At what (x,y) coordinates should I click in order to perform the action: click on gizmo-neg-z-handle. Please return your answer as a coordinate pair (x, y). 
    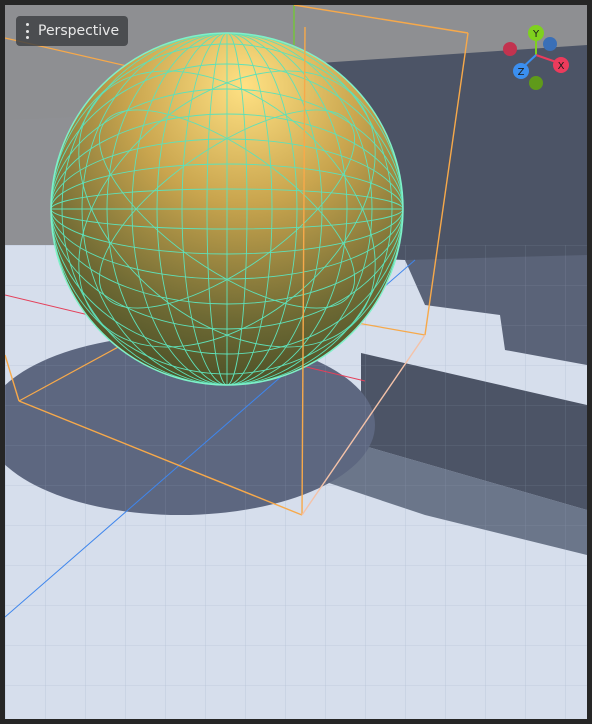
    Looking at the image, I should click on (550, 44).